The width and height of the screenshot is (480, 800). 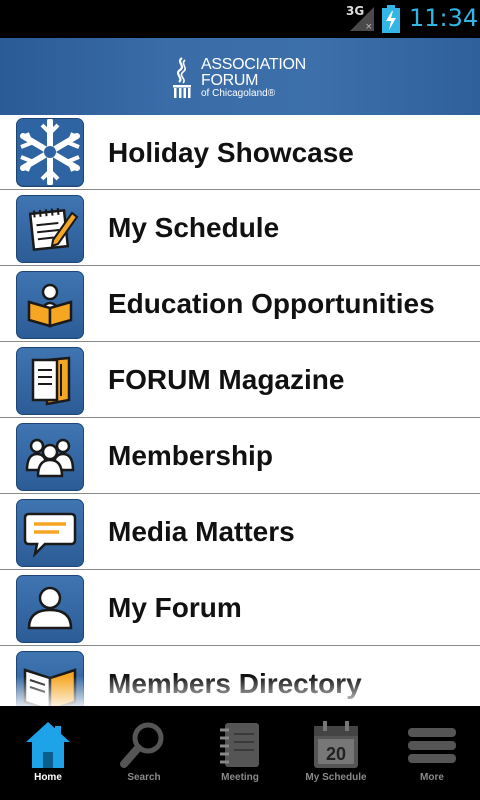 What do you see at coordinates (253, 64) in the screenshot?
I see `logo-text-association: ASSOCIATION` at bounding box center [253, 64].